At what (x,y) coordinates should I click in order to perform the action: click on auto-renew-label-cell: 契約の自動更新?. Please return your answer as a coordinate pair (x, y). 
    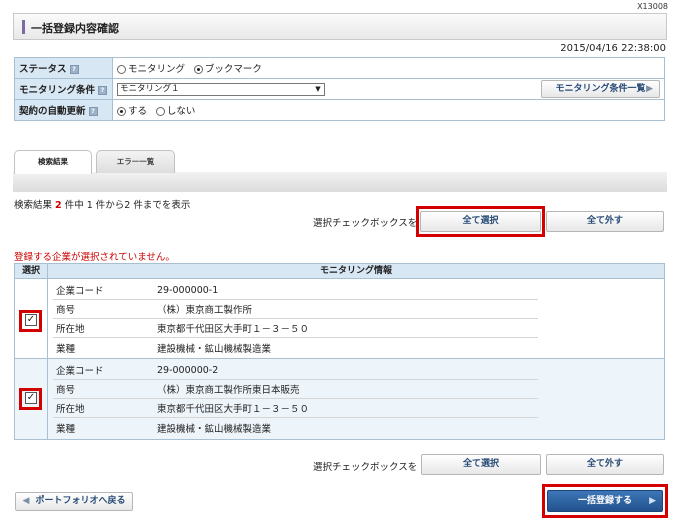
    Looking at the image, I should click on (63, 110).